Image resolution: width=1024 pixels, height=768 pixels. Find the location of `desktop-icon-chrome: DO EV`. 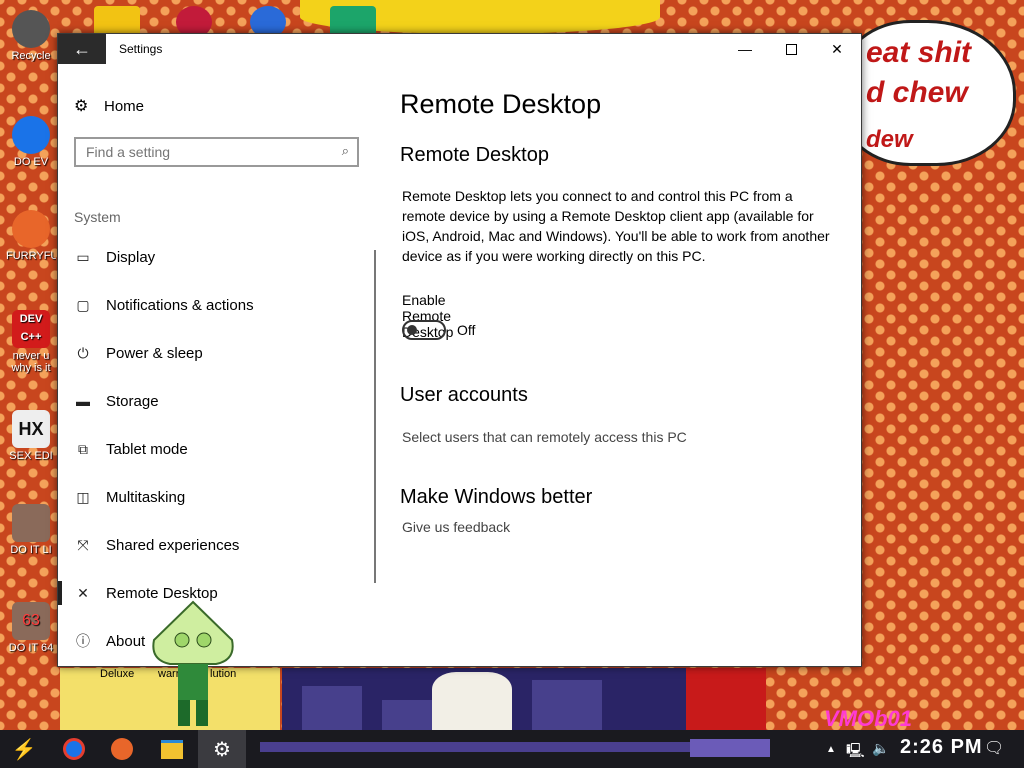

desktop-icon-chrome: DO EV is located at coordinates (31, 142).